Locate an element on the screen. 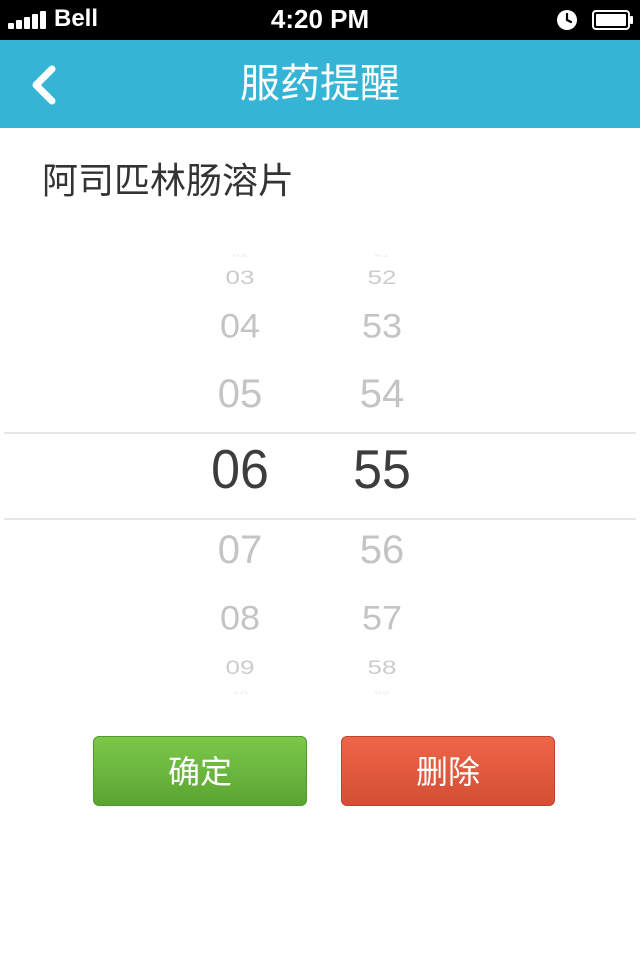 The height and width of the screenshot is (960, 640). alarm-icon is located at coordinates (567, 20).